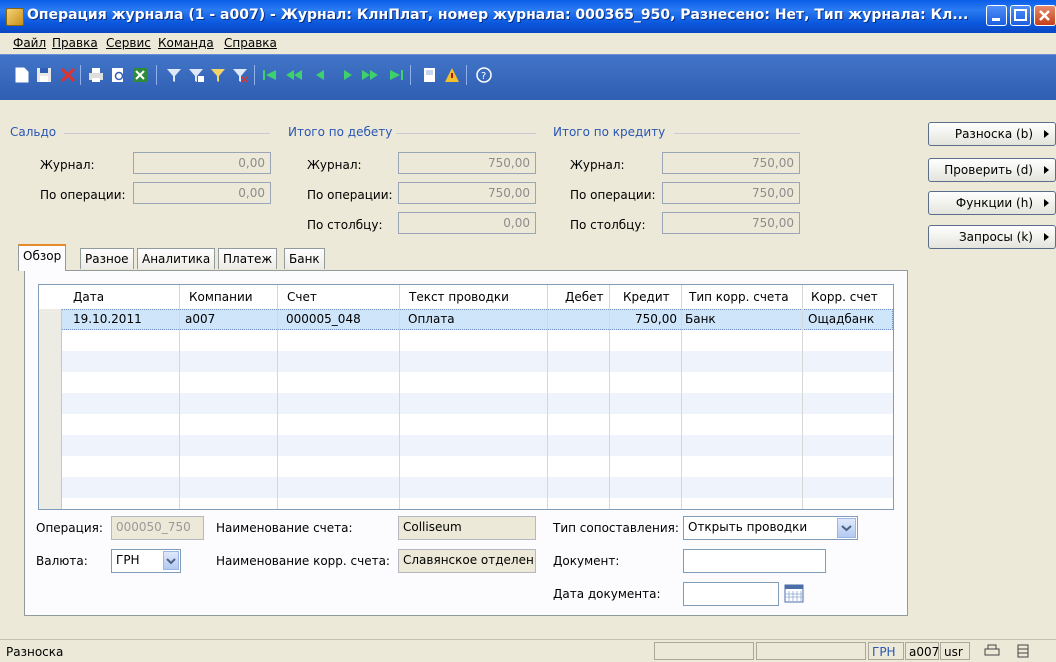 This screenshot has width=1056, height=662. I want to click on debit-journal-field: 750,00, so click(467, 163).